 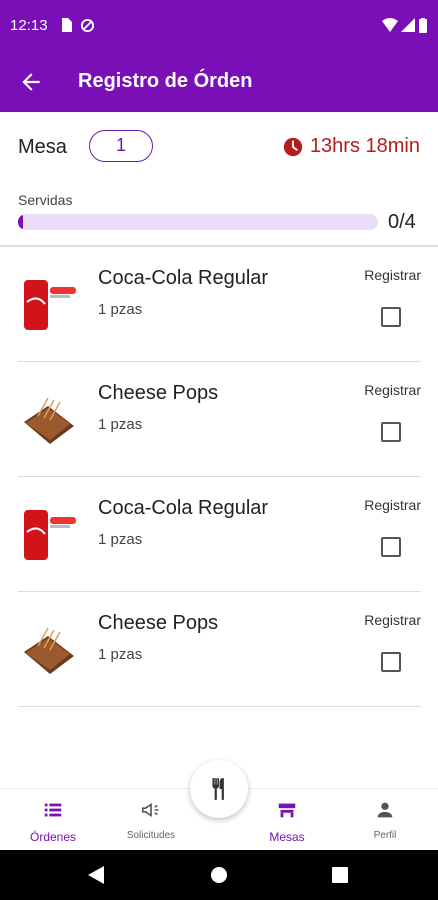 What do you see at coordinates (385, 810) in the screenshot?
I see `person-icon` at bounding box center [385, 810].